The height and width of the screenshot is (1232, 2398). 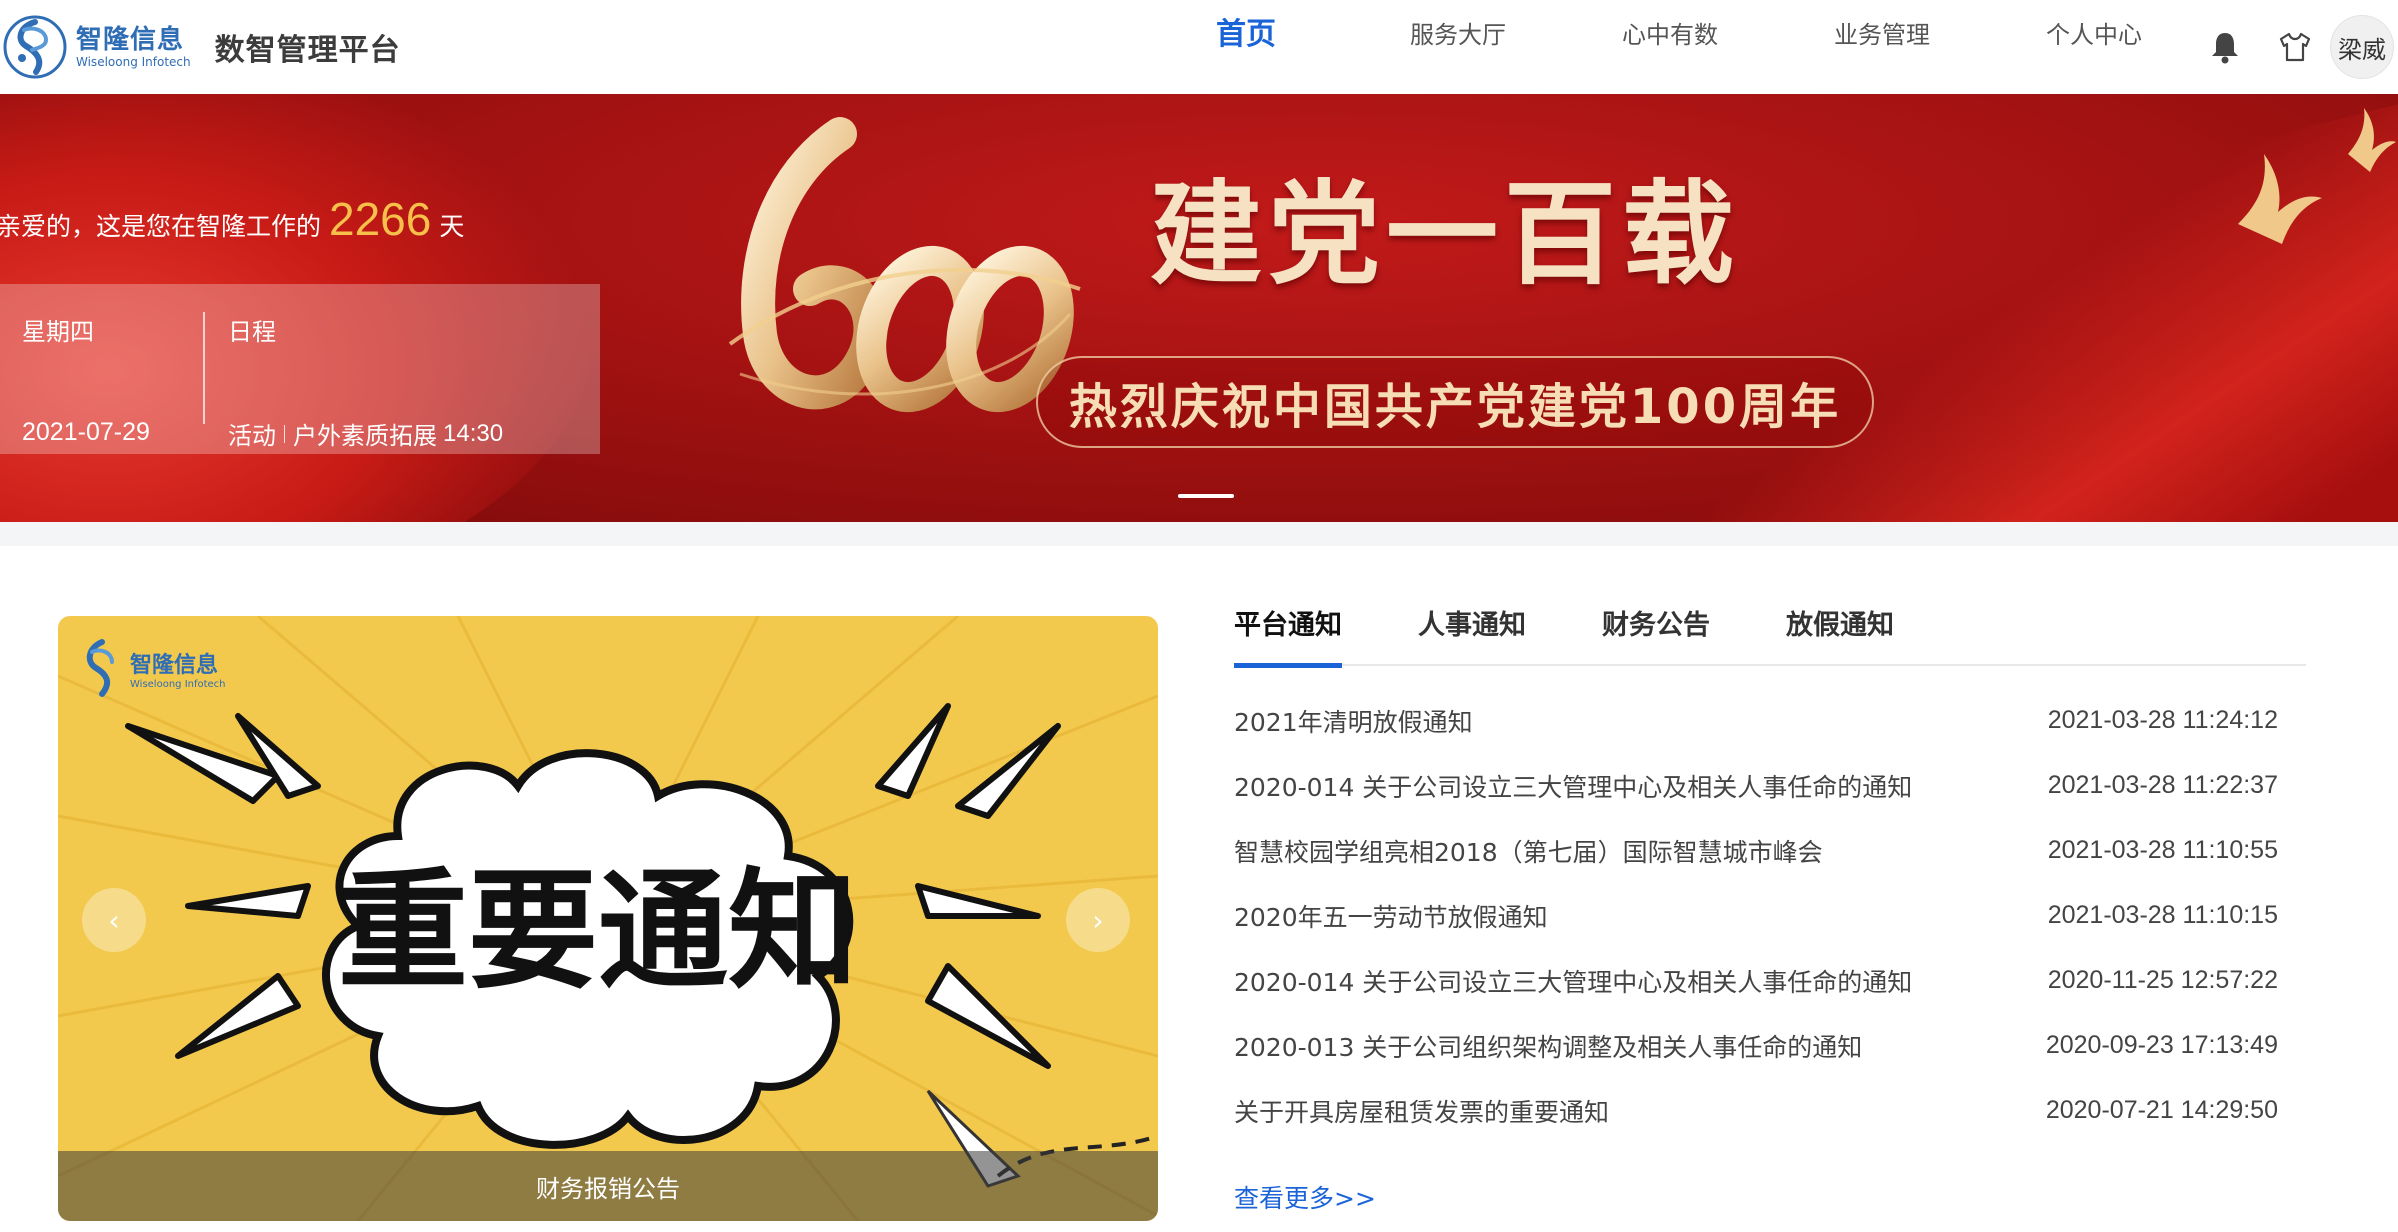 I want to click on weekday-label: 星期四, so click(x=58, y=332).